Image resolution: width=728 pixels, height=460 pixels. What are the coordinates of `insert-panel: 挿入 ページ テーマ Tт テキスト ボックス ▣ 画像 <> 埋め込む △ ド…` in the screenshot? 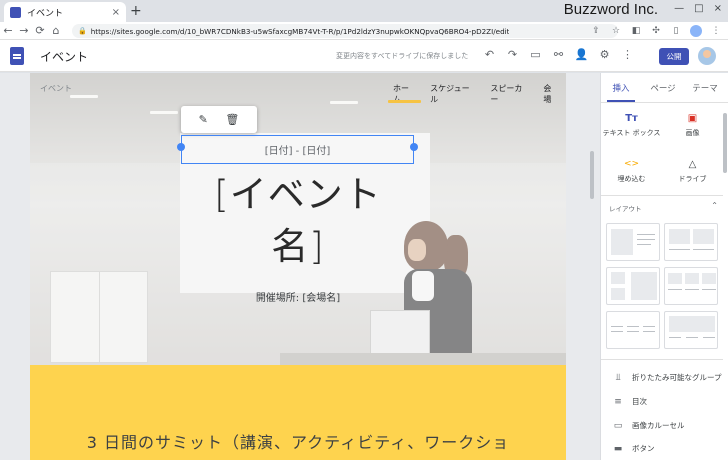 It's located at (664, 266).